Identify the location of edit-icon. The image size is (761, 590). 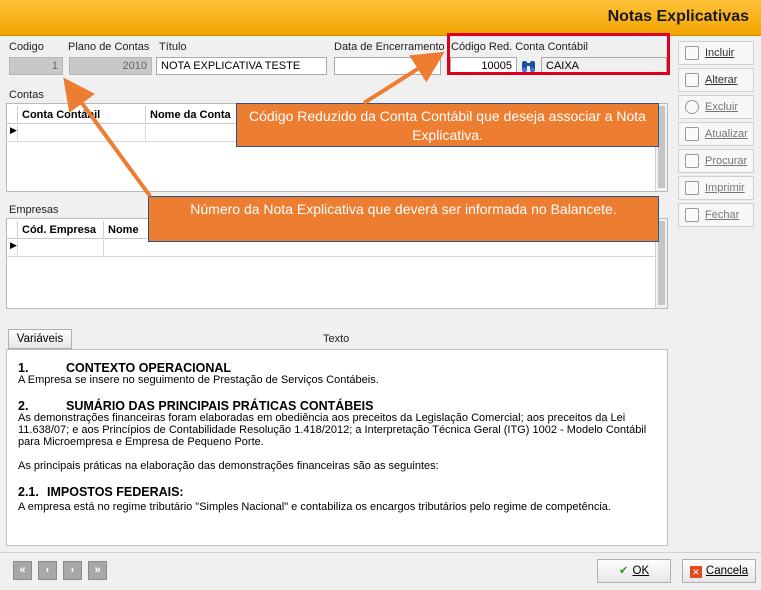
(692, 80).